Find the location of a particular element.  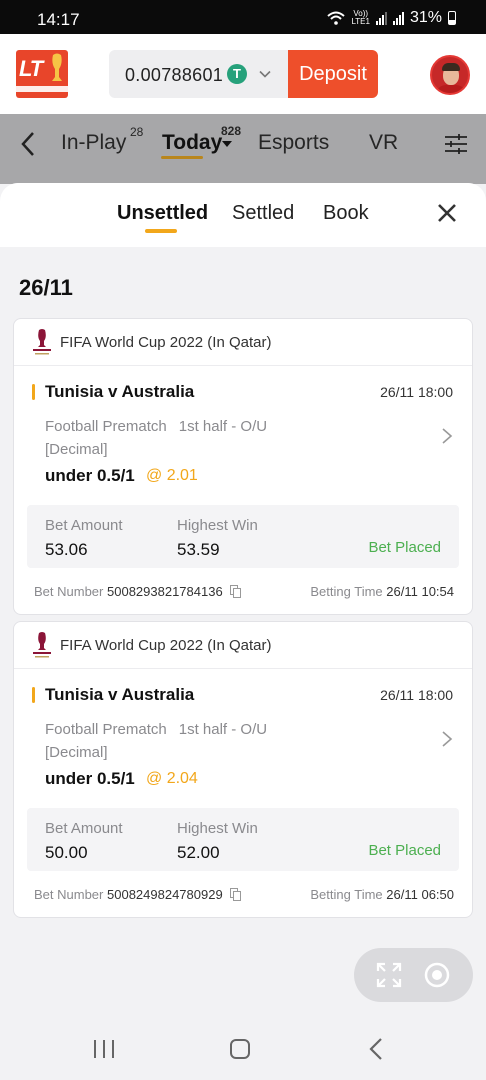

back-arrow-icon is located at coordinates (28, 144).